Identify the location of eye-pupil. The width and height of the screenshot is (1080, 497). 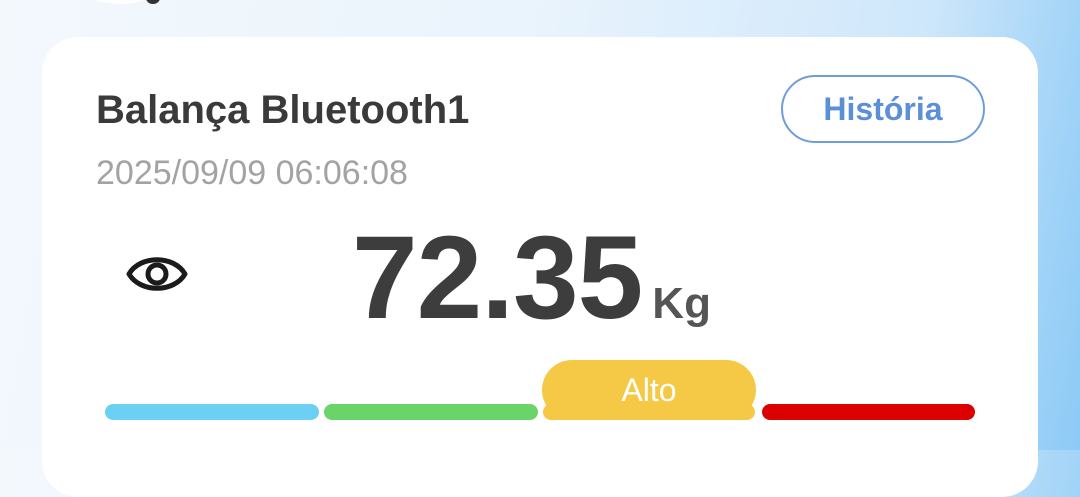
(157, 274).